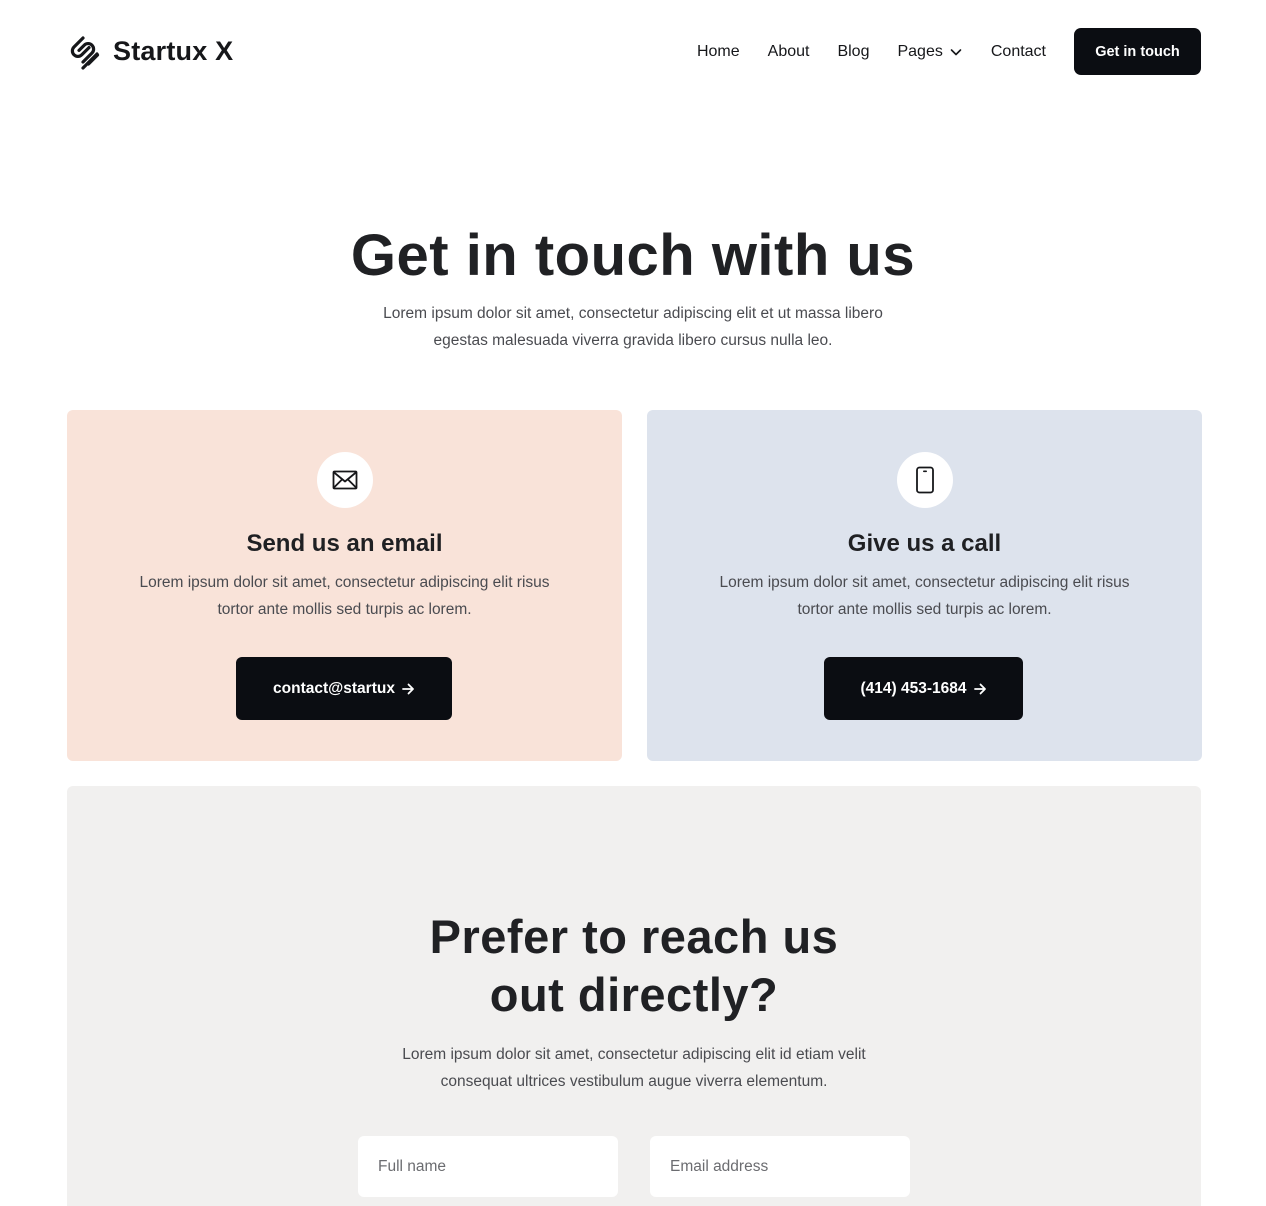 This screenshot has width=1266, height=1206. What do you see at coordinates (488, 1166) in the screenshot?
I see `full-name-input` at bounding box center [488, 1166].